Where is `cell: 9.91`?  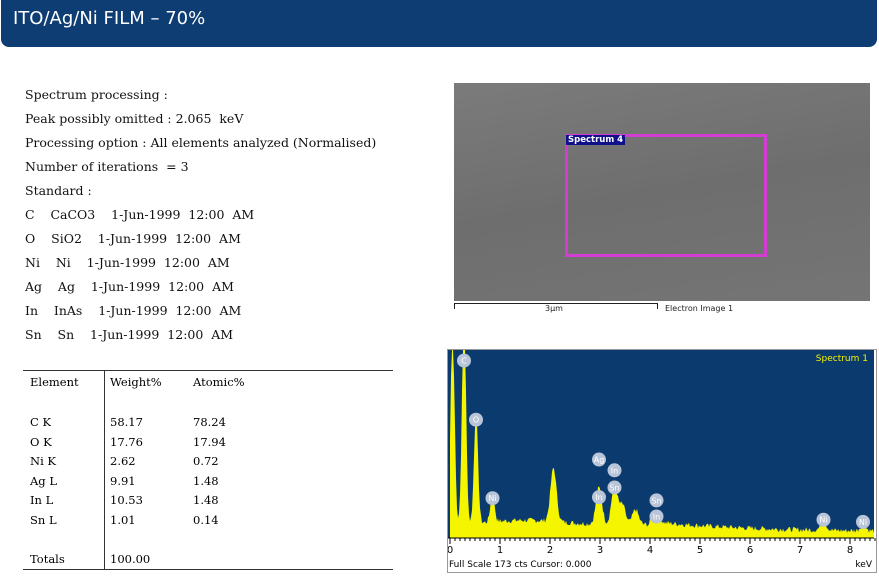 cell: 9.91 is located at coordinates (123, 481).